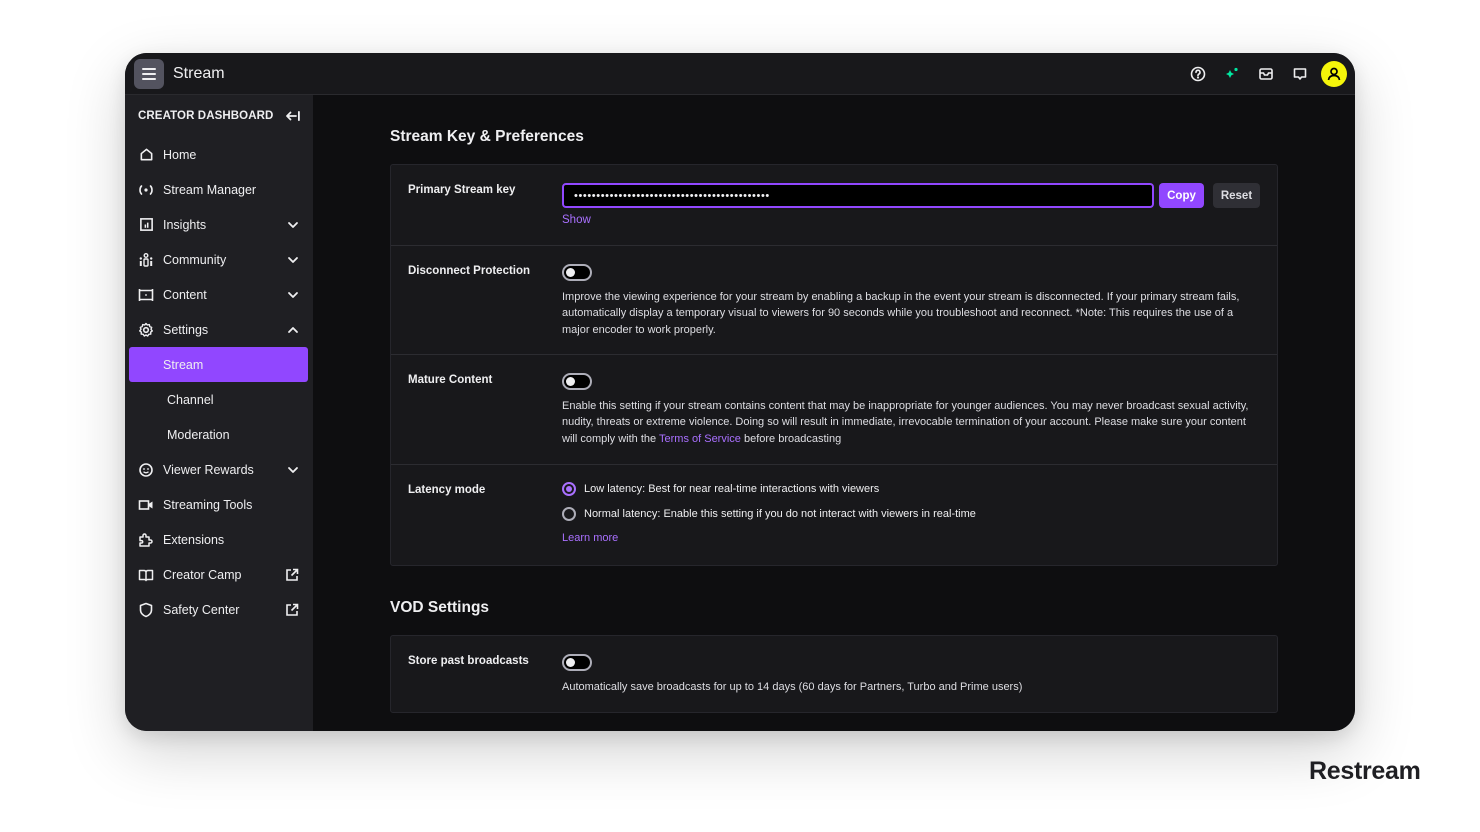 Image resolution: width=1480 pixels, height=832 pixels. What do you see at coordinates (210, 189) in the screenshot?
I see `sidebar-item-label: Stream Manager` at bounding box center [210, 189].